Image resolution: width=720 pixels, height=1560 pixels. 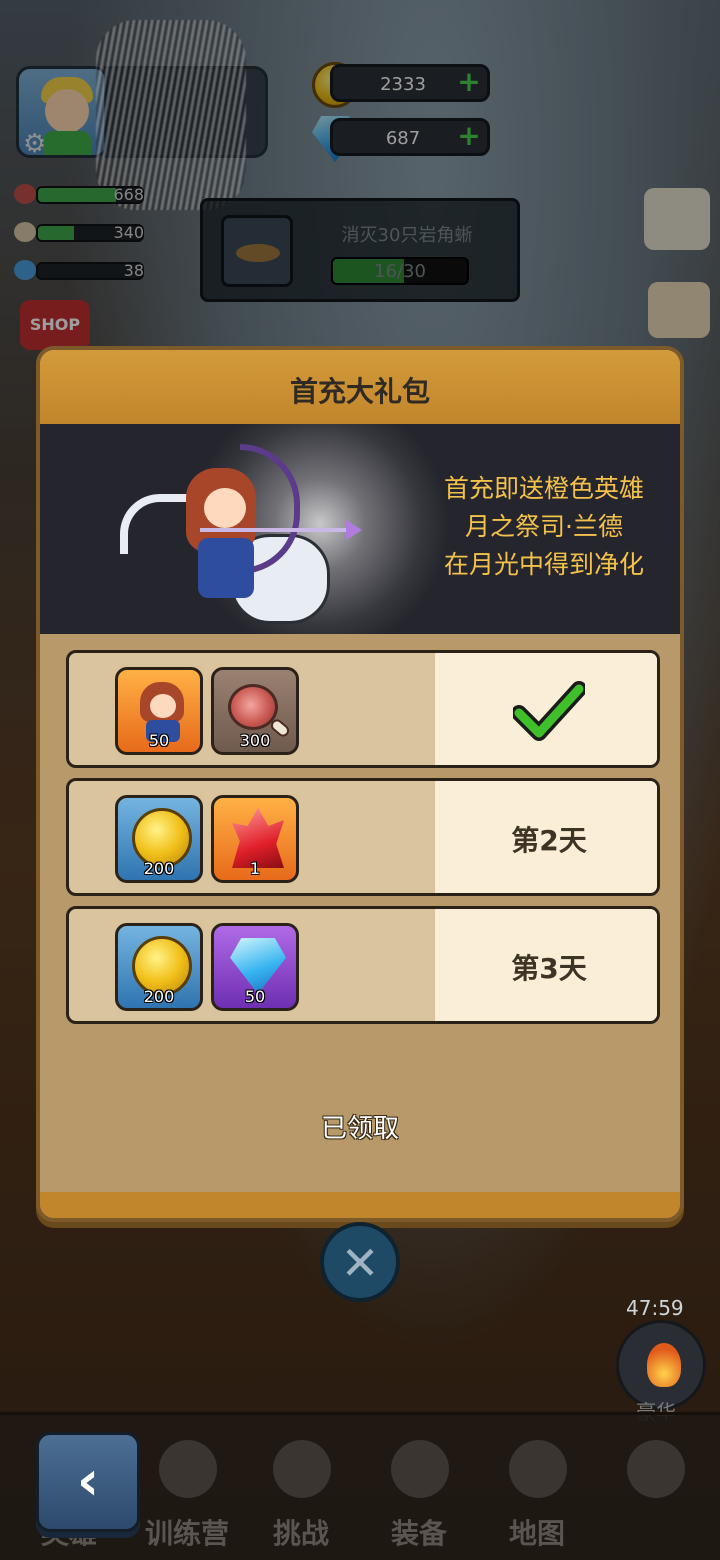 What do you see at coordinates (543, 564) in the screenshot?
I see `promo-line-3: 在月光中得到净化` at bounding box center [543, 564].